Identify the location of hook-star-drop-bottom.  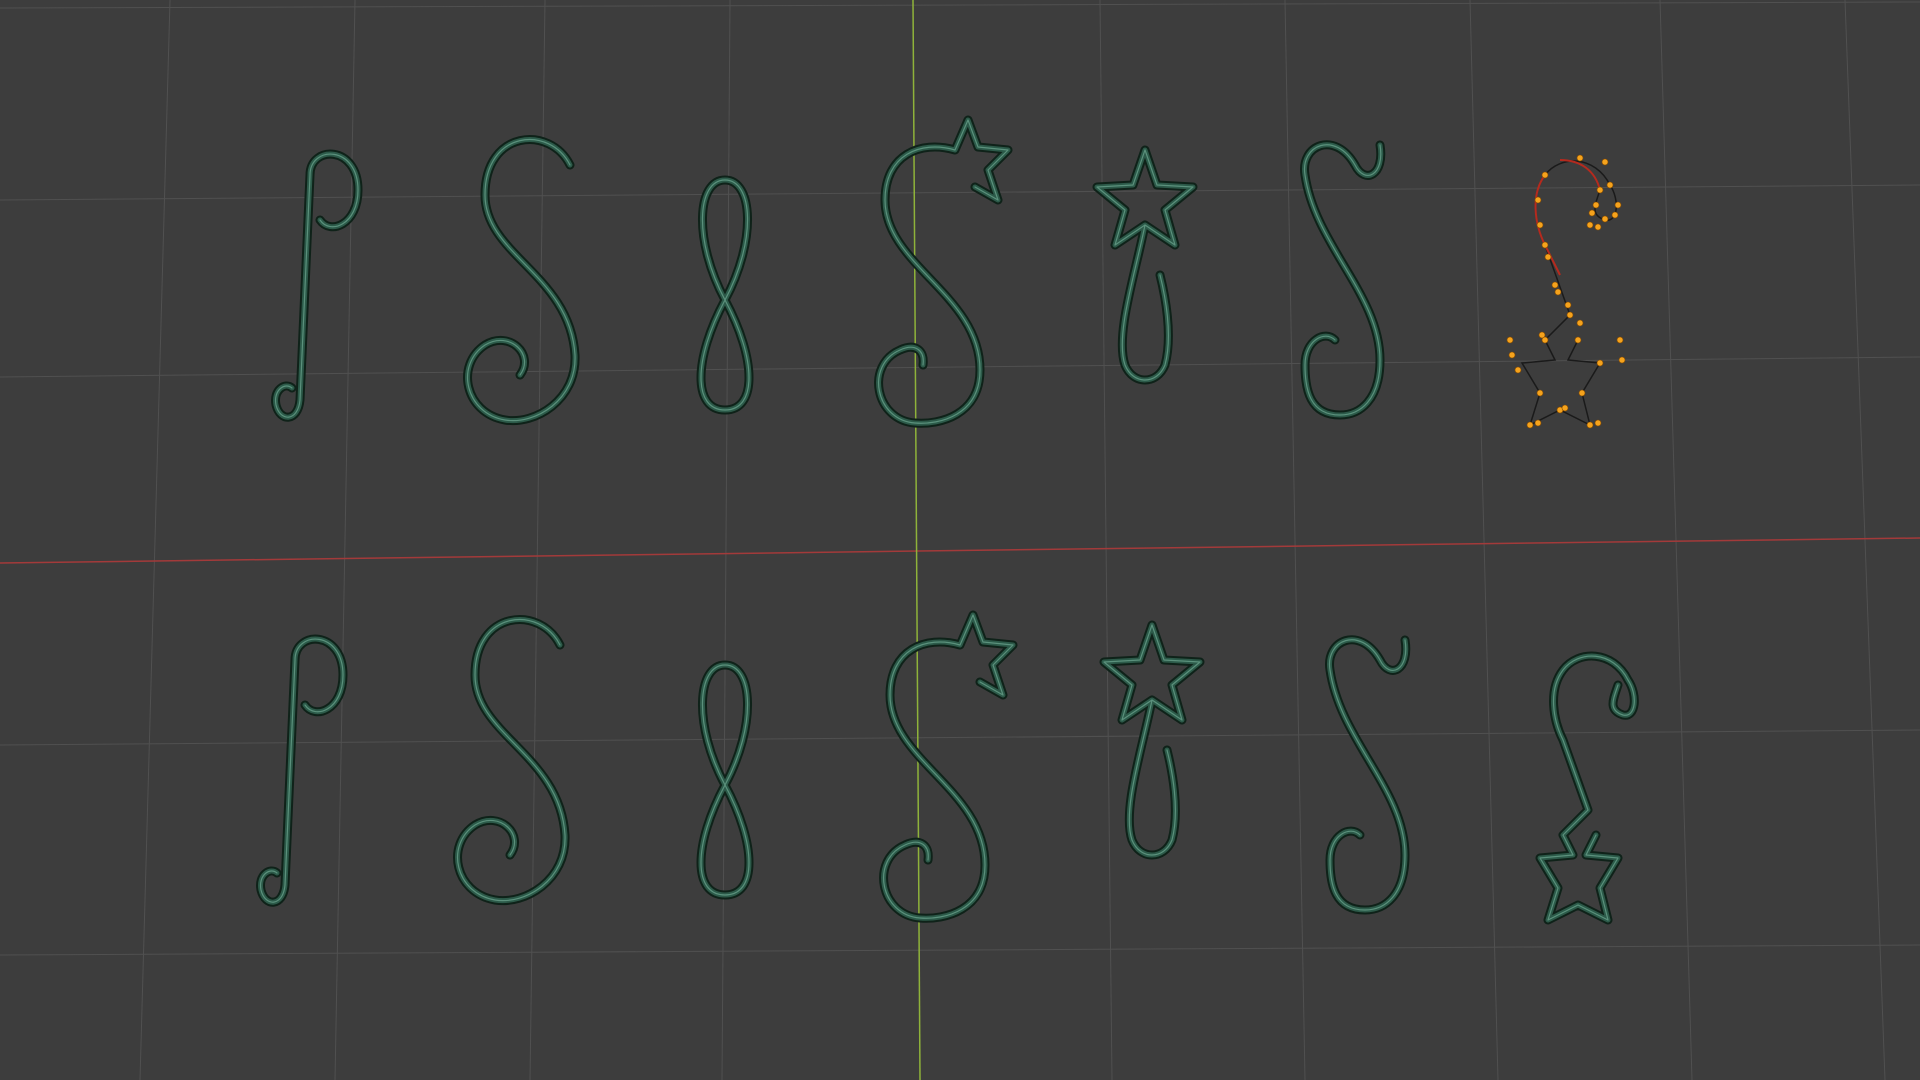
(1152, 740).